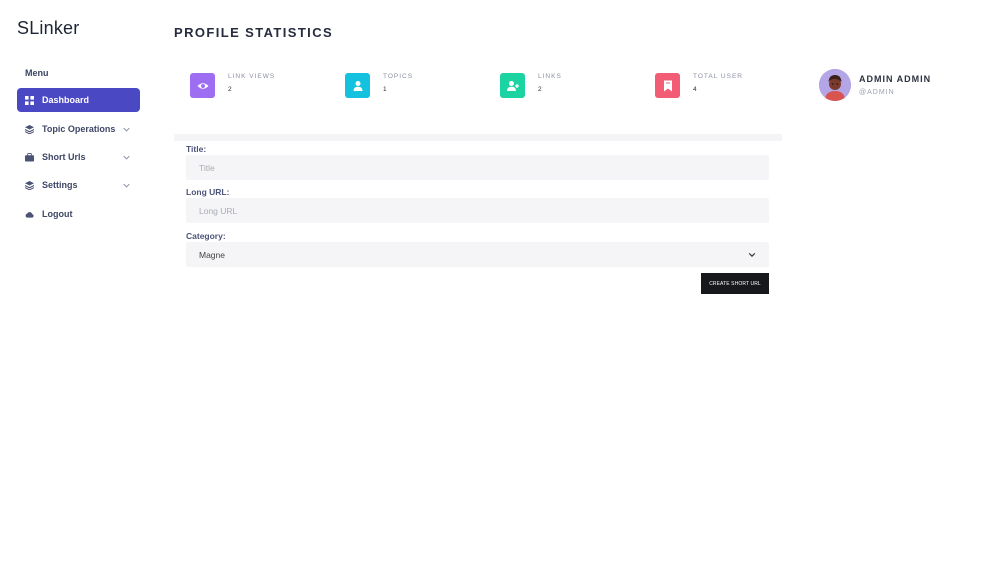  Describe the element at coordinates (29, 100) in the screenshot. I see `grid-icon` at that location.